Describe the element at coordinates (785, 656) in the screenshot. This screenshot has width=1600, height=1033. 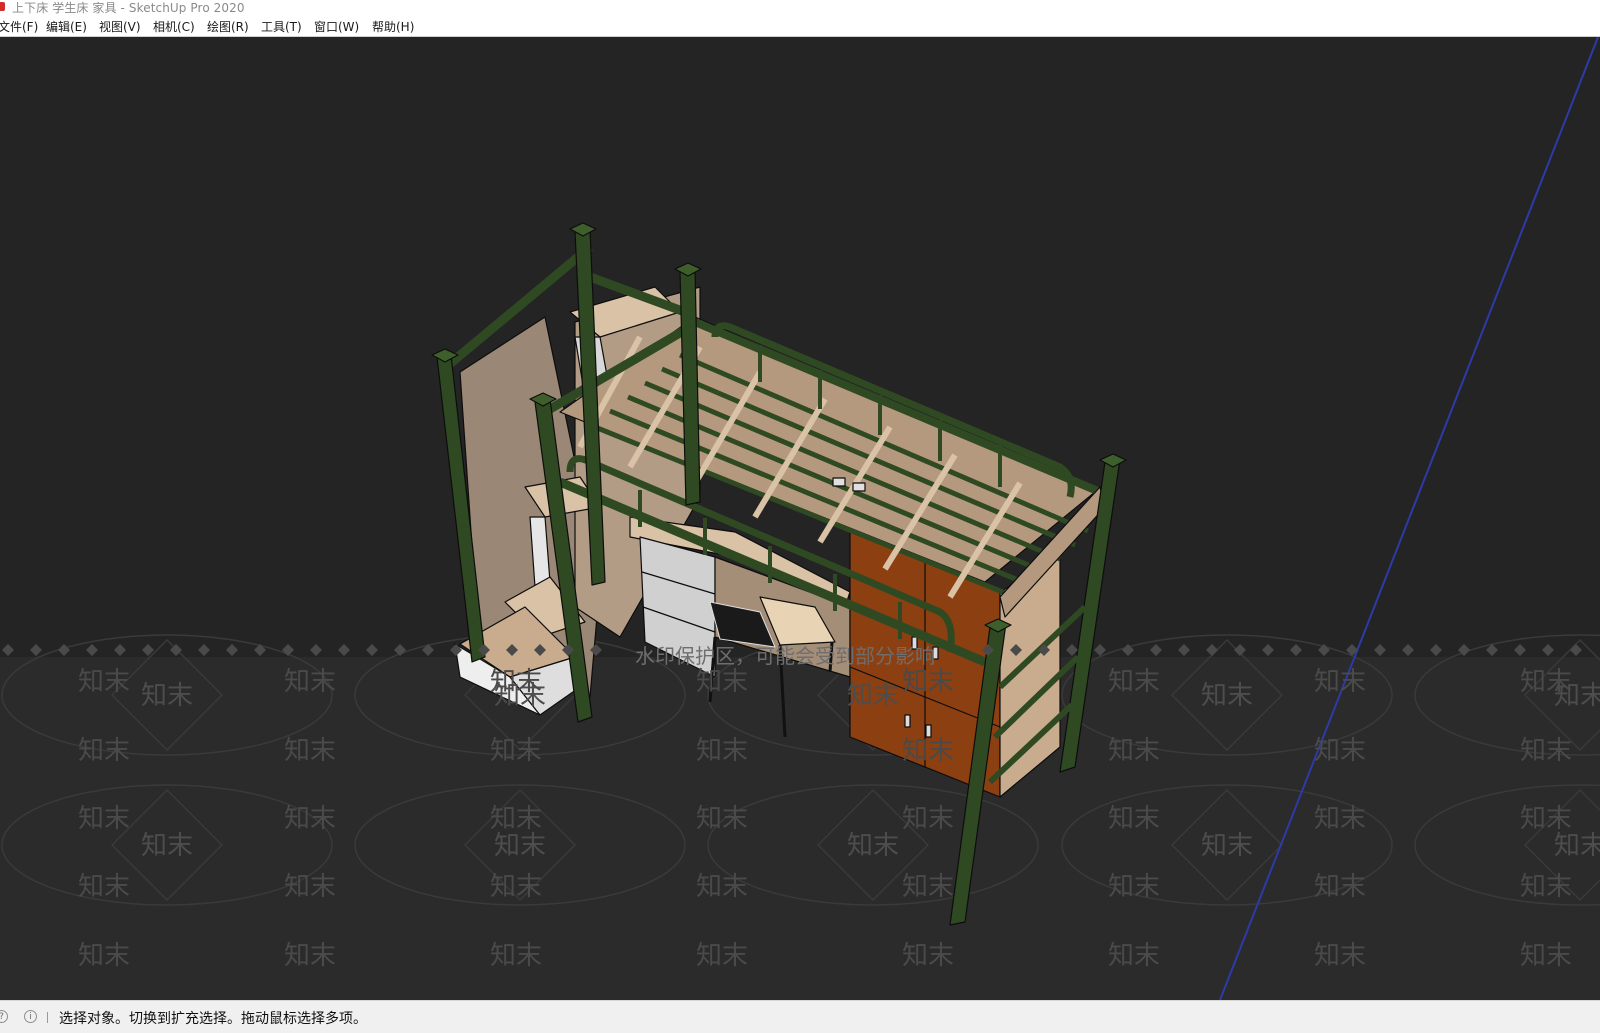
I see `watermark-notice: 水印保护区，可能会受到部分影响` at that location.